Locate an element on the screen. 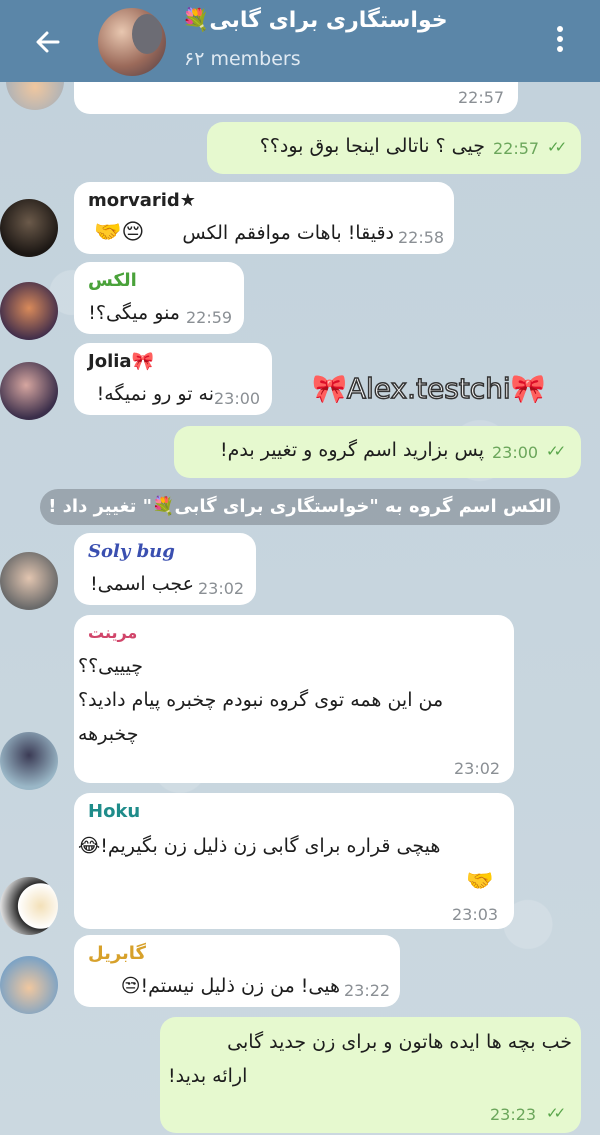 This screenshot has height=1135, width=600. member-count: ۶۲ members is located at coordinates (242, 59).